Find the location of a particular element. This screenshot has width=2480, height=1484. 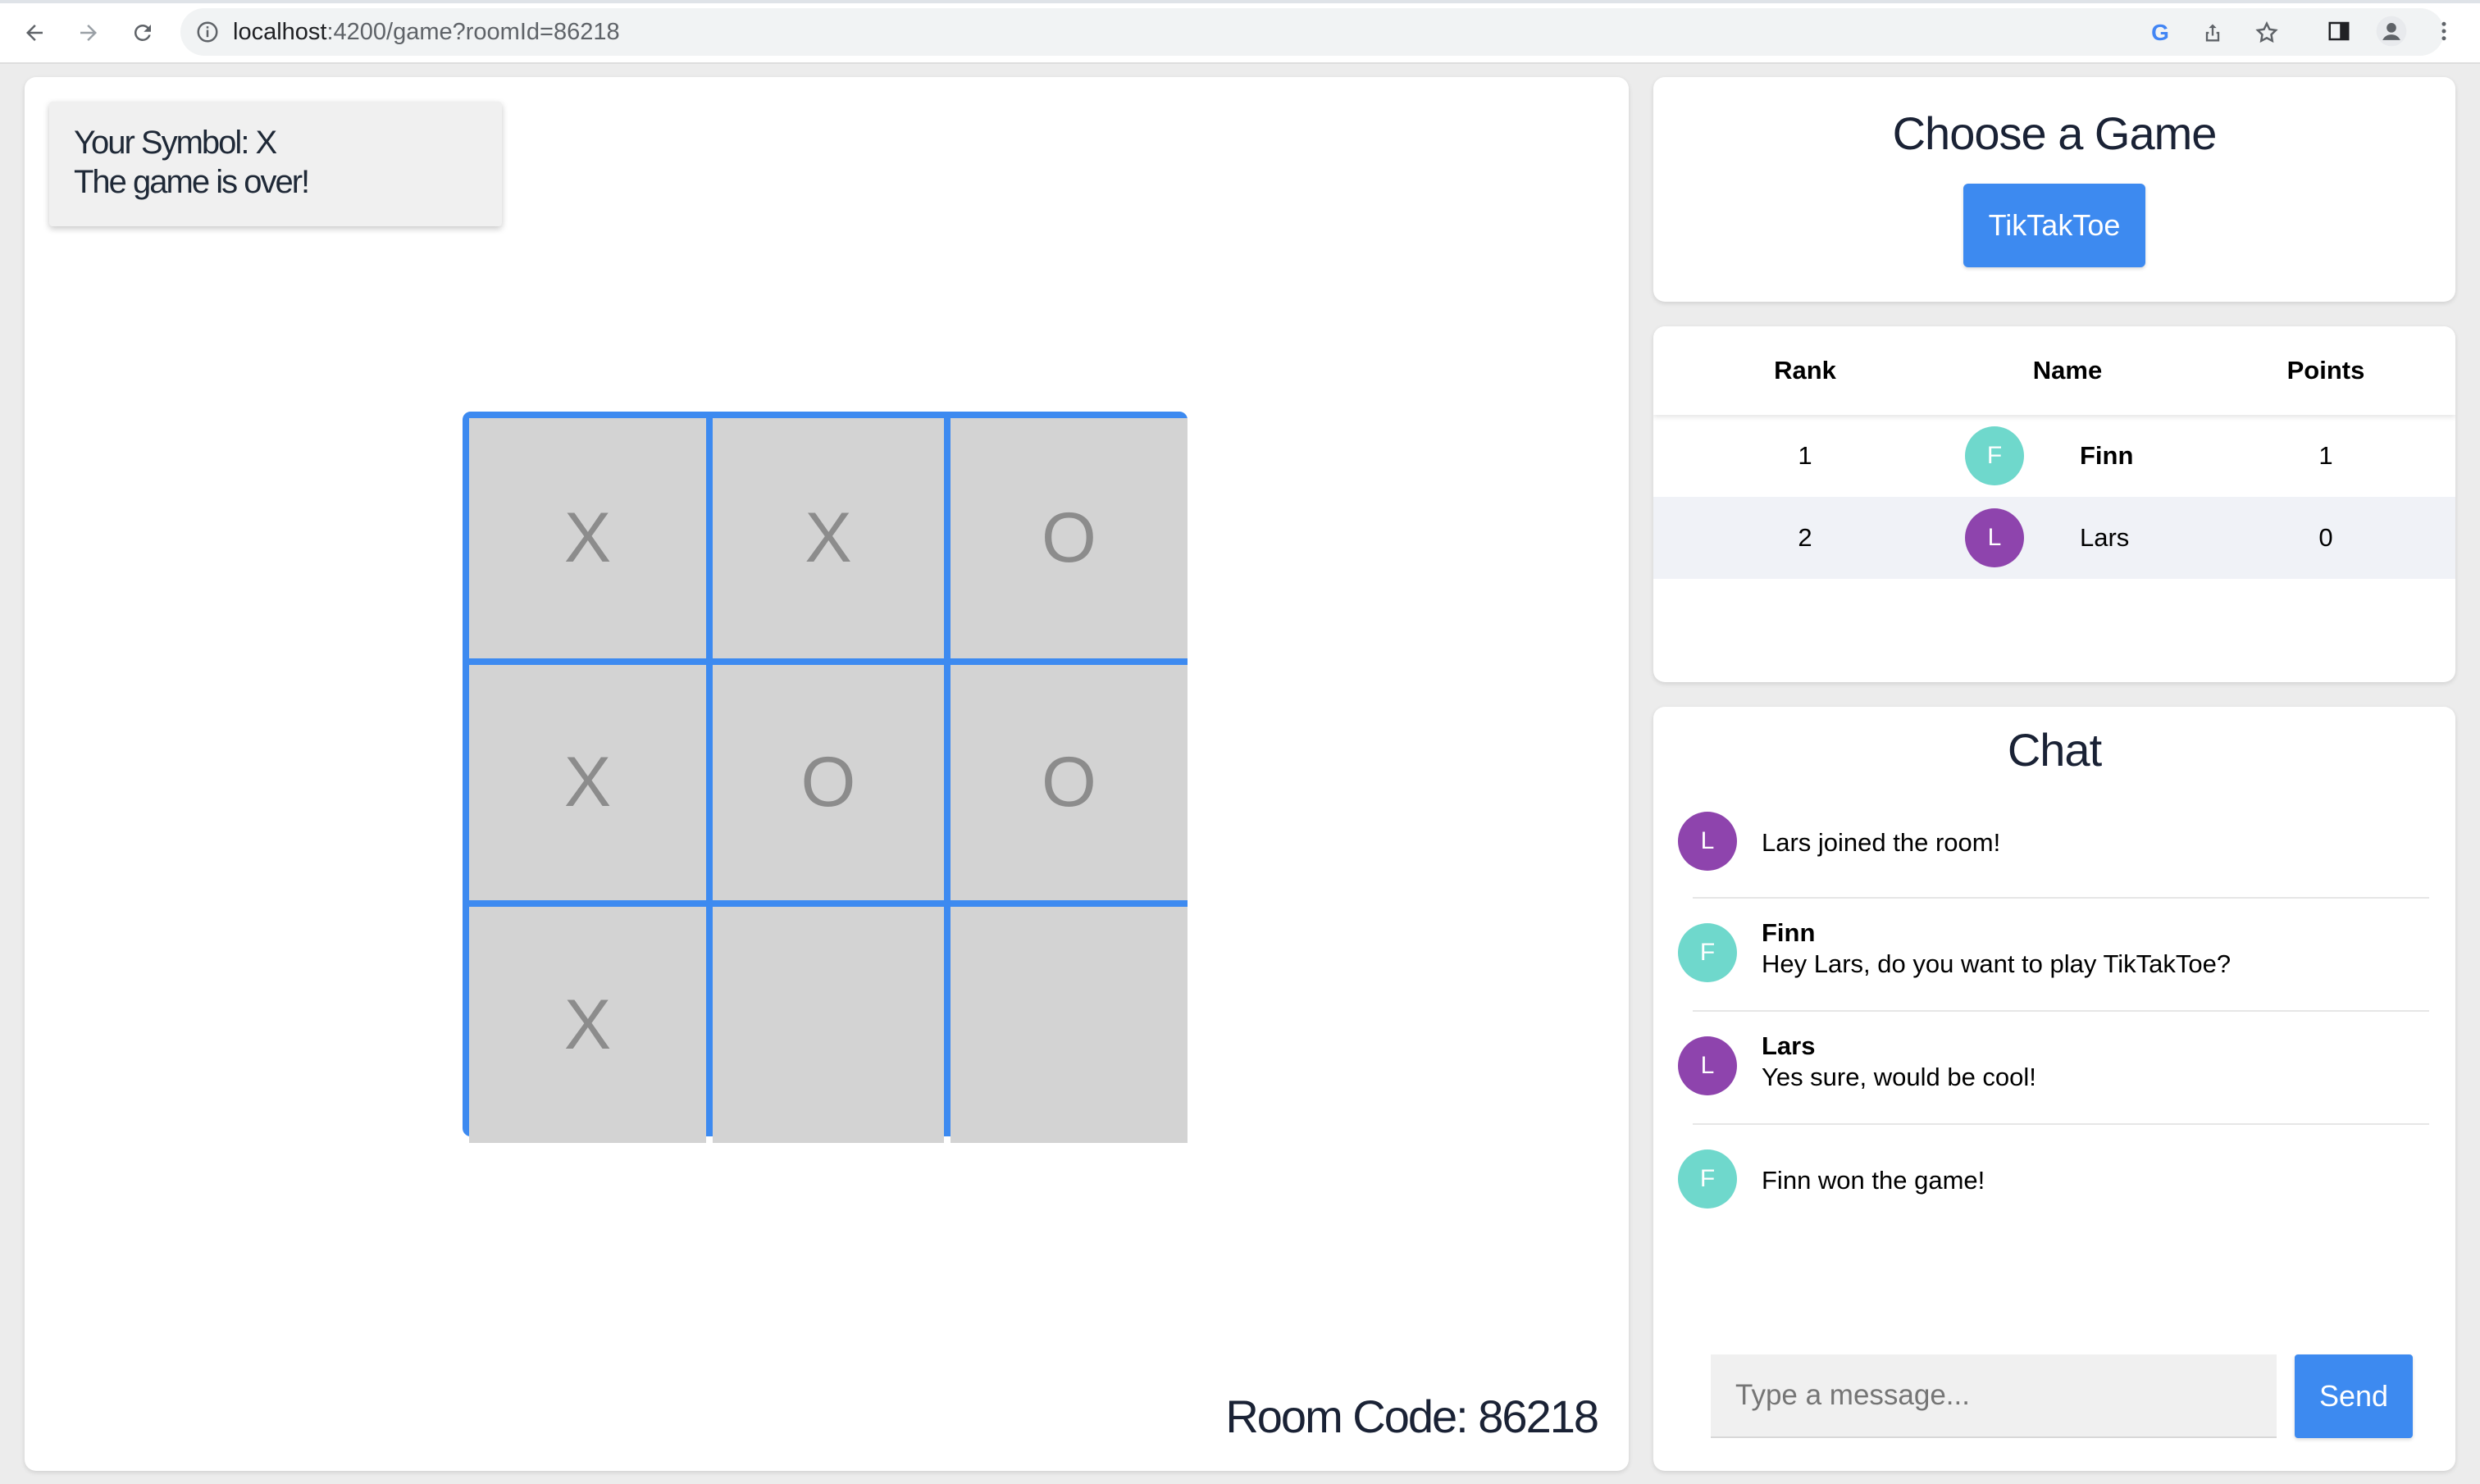

google-lens-icon: G is located at coordinates (2160, 33).